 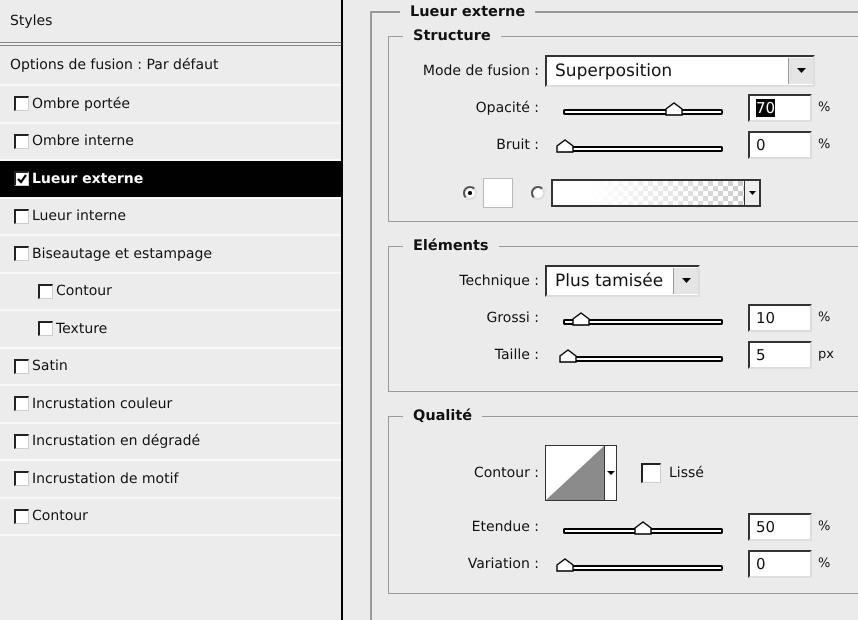 What do you see at coordinates (499, 280) in the screenshot?
I see `field-label: Technique :` at bounding box center [499, 280].